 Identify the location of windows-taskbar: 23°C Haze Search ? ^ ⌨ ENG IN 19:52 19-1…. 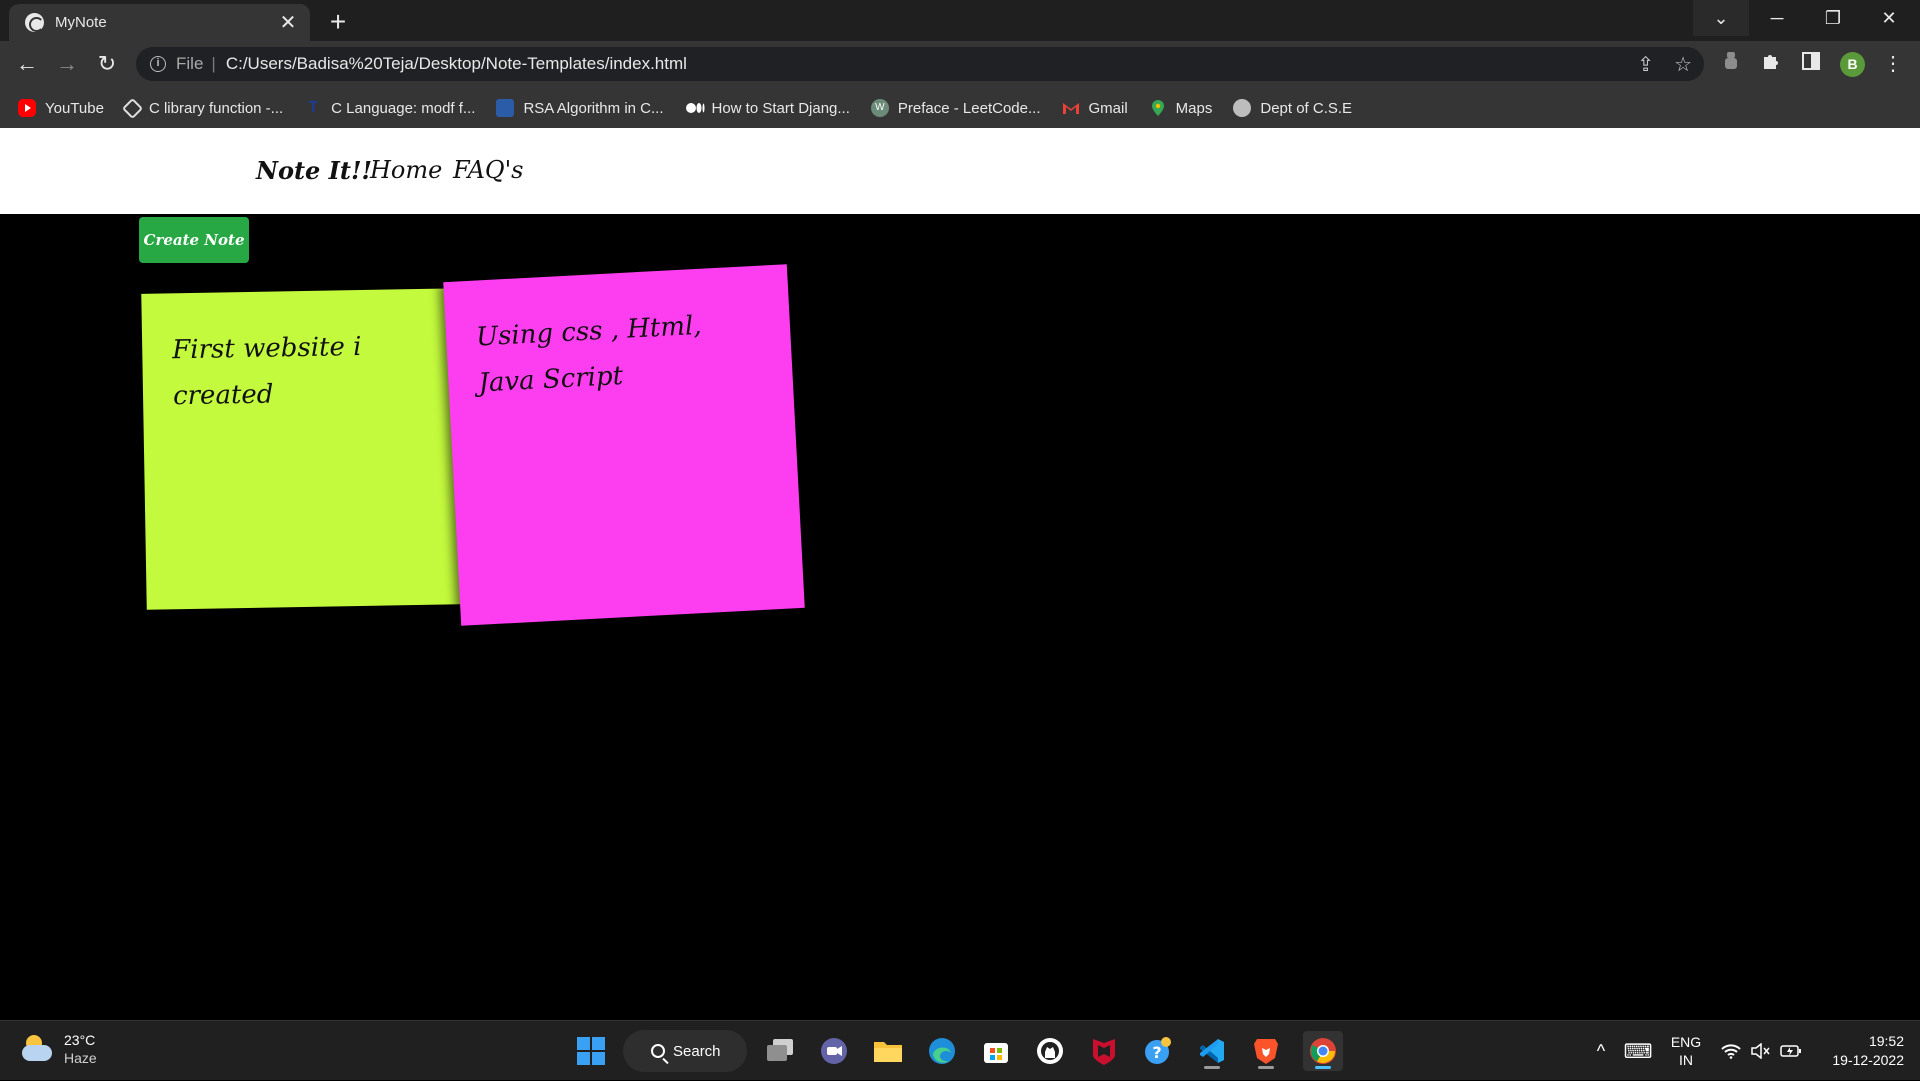
(960, 1050).